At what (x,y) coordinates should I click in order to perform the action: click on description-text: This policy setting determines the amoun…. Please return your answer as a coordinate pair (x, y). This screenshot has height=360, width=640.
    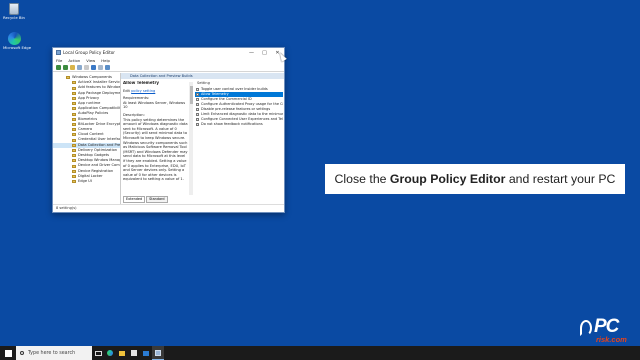
    Looking at the image, I should click on (155, 149).